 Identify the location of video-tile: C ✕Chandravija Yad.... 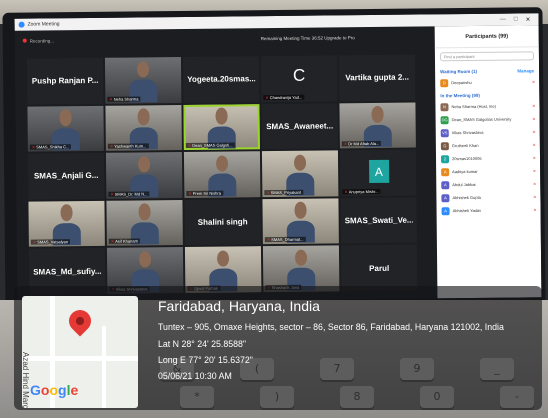
(299, 78).